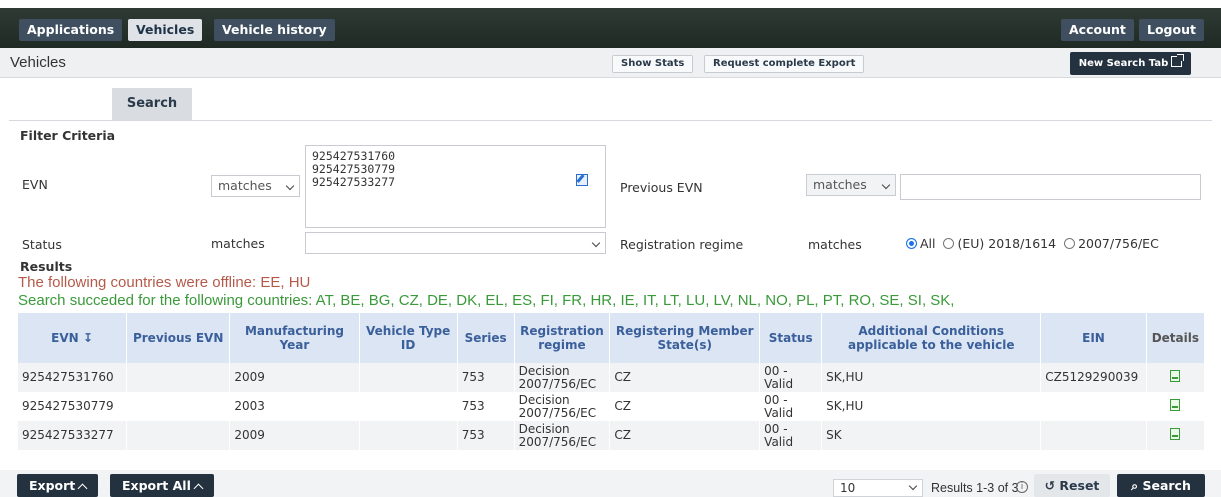  Describe the element at coordinates (835, 244) in the screenshot. I see `registration-regime-operator: matches` at that location.